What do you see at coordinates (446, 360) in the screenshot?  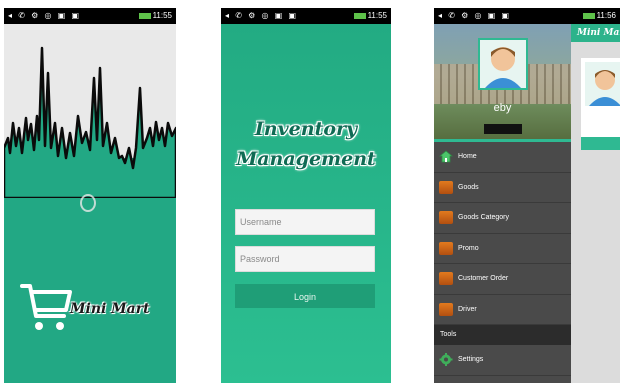 I see `gear-icon` at bounding box center [446, 360].